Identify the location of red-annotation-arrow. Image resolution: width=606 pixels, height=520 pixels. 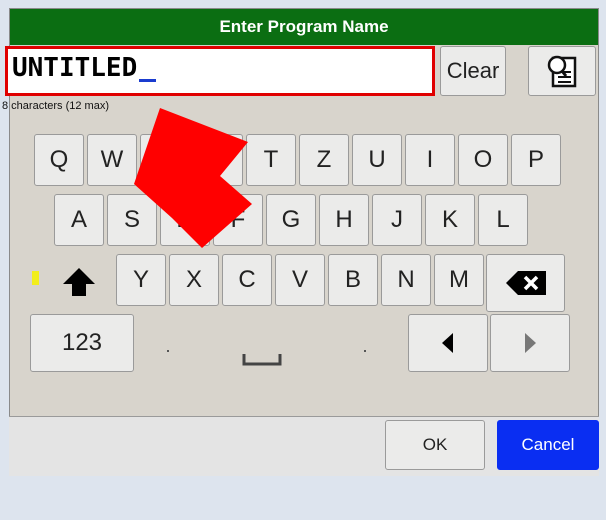
(193, 178).